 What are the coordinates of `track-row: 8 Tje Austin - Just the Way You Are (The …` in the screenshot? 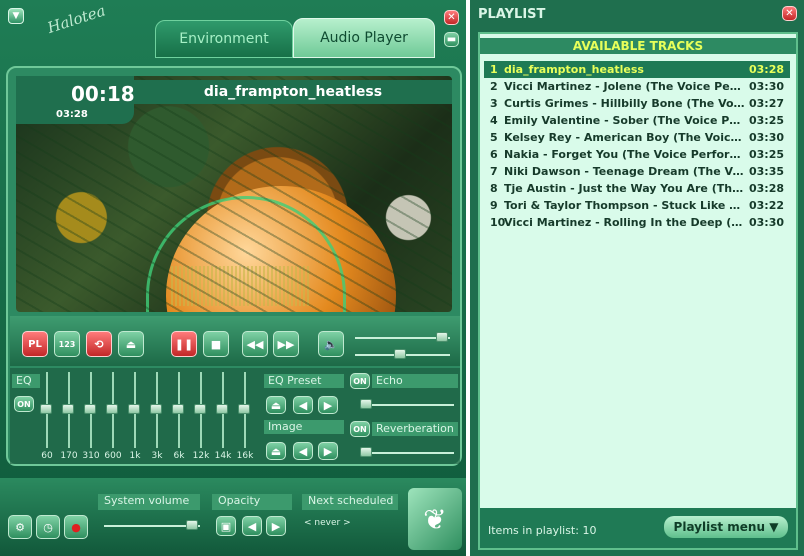 It's located at (637, 188).